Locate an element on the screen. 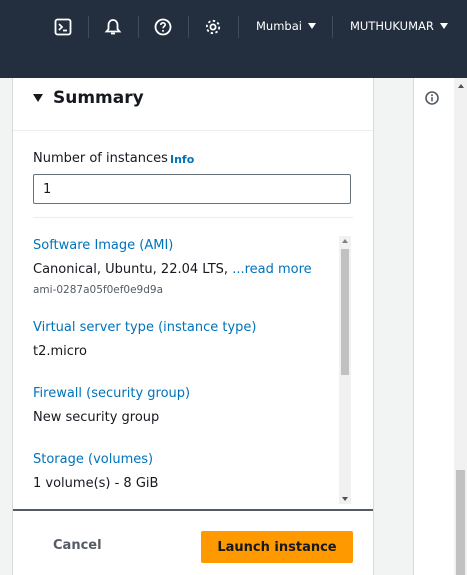 The image size is (467, 575). divider is located at coordinates (193, 217).